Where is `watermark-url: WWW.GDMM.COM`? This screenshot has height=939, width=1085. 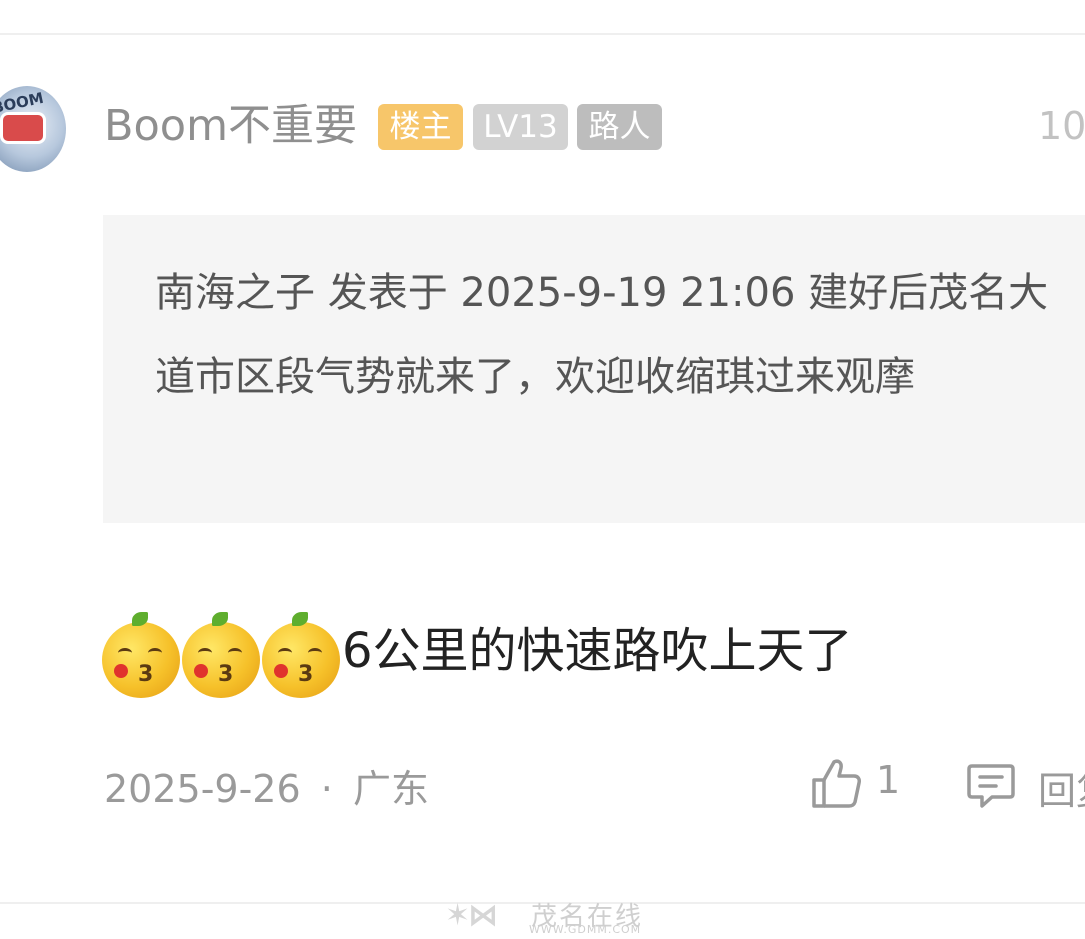 watermark-url: WWW.GDMM.COM is located at coordinates (585, 929).